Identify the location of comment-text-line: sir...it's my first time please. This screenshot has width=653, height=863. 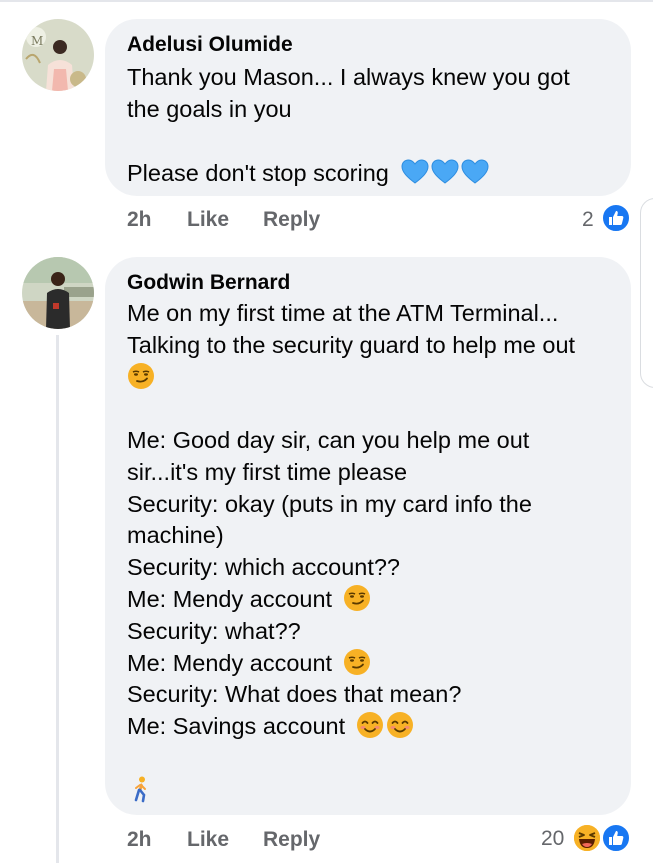
(267, 472).